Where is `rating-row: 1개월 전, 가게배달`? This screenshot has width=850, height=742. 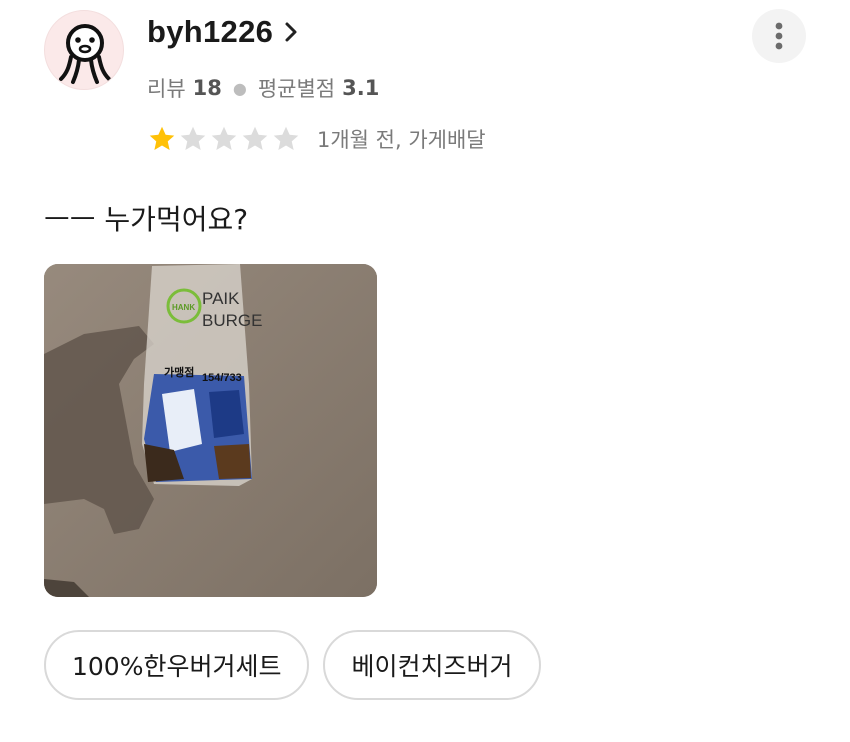 rating-row: 1개월 전, 가게배달 is located at coordinates (316, 139).